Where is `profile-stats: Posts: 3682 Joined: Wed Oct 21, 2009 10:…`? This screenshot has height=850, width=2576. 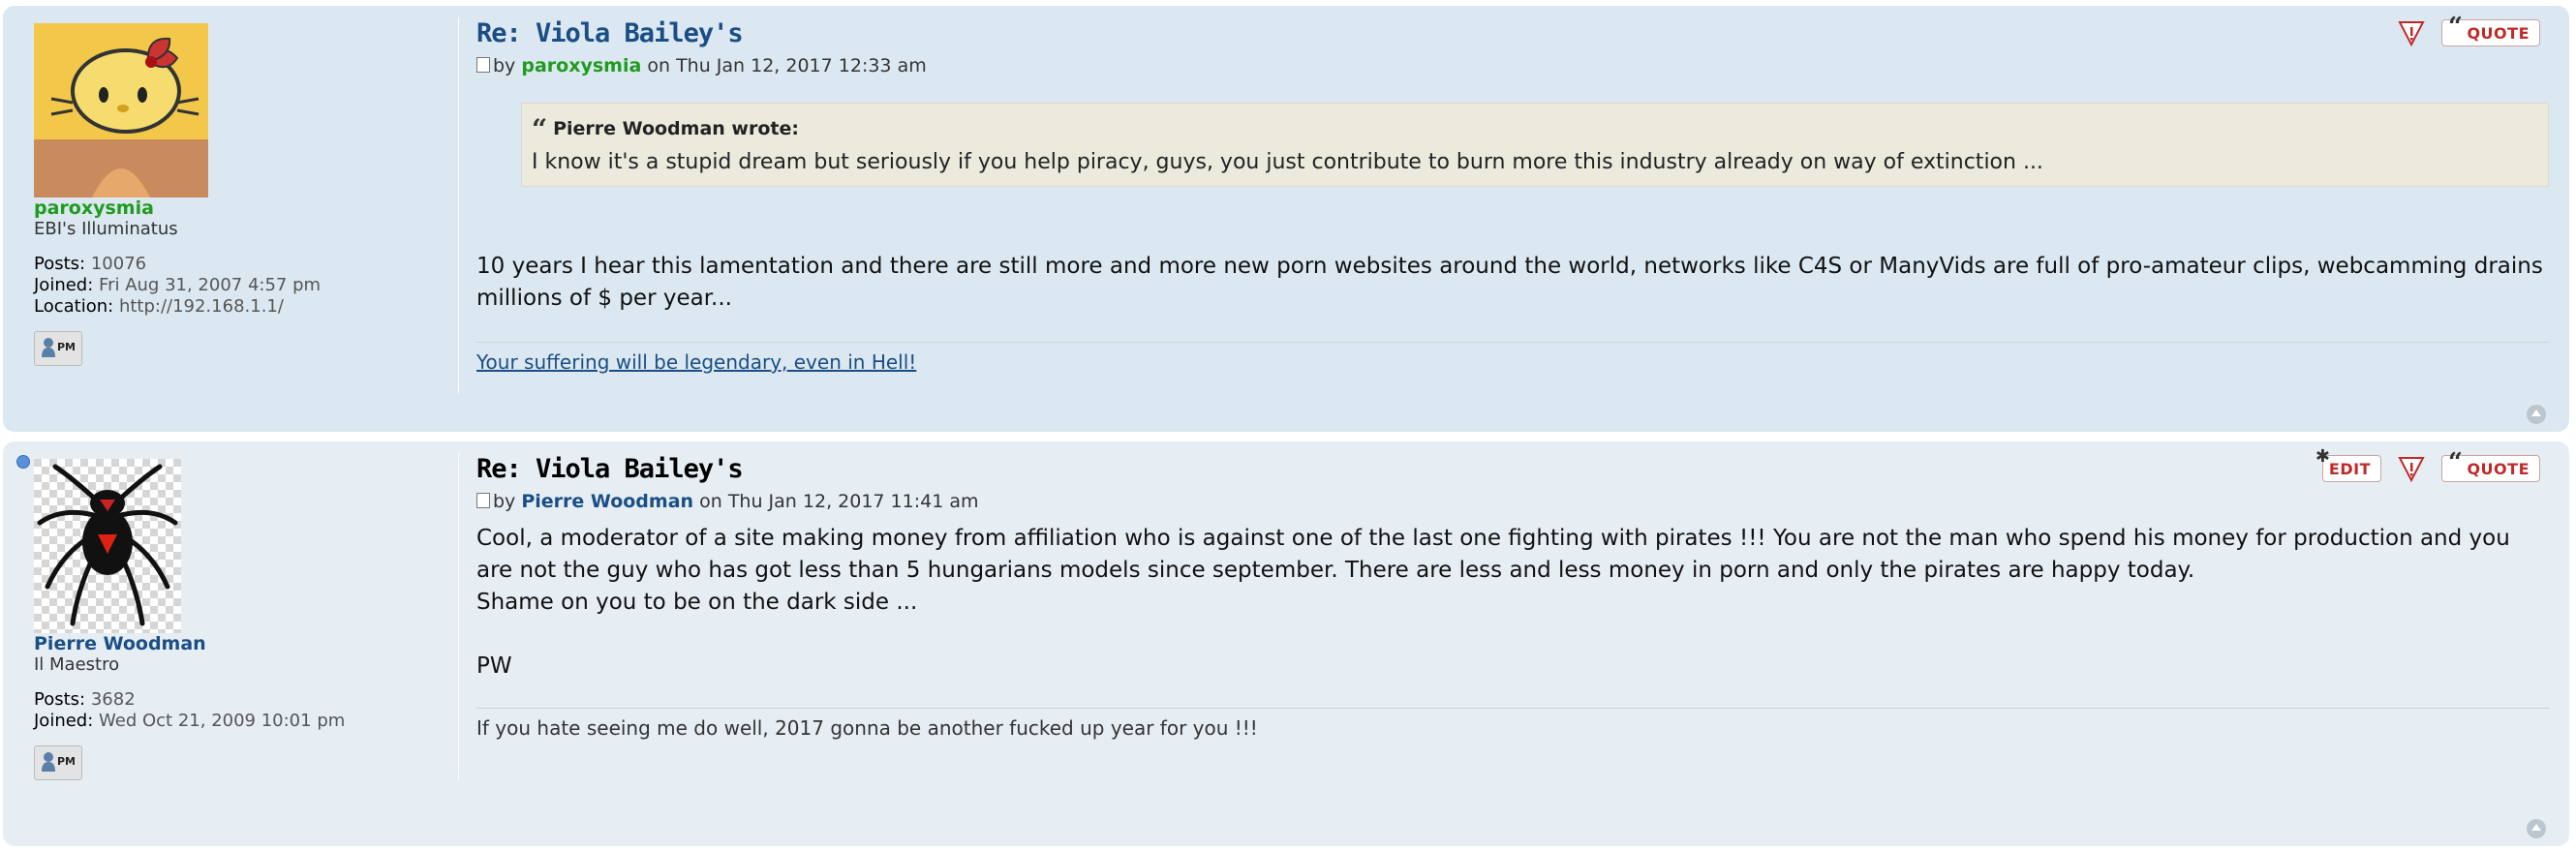
profile-stats: Posts: 3682 Joined: Wed Oct 21, 2009 10:… is located at coordinates (232, 710).